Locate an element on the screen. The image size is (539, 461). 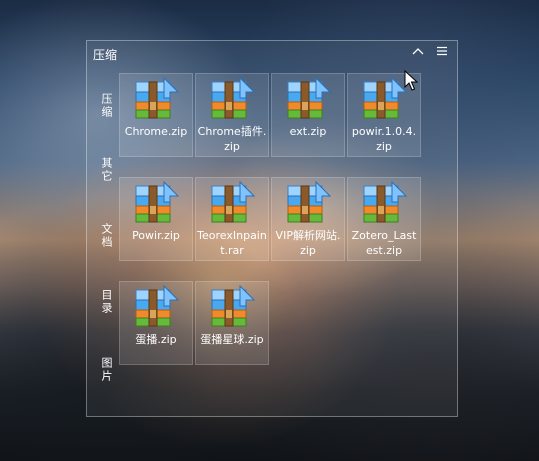
file-item: TeorexInpaint.rar is located at coordinates (232, 219).